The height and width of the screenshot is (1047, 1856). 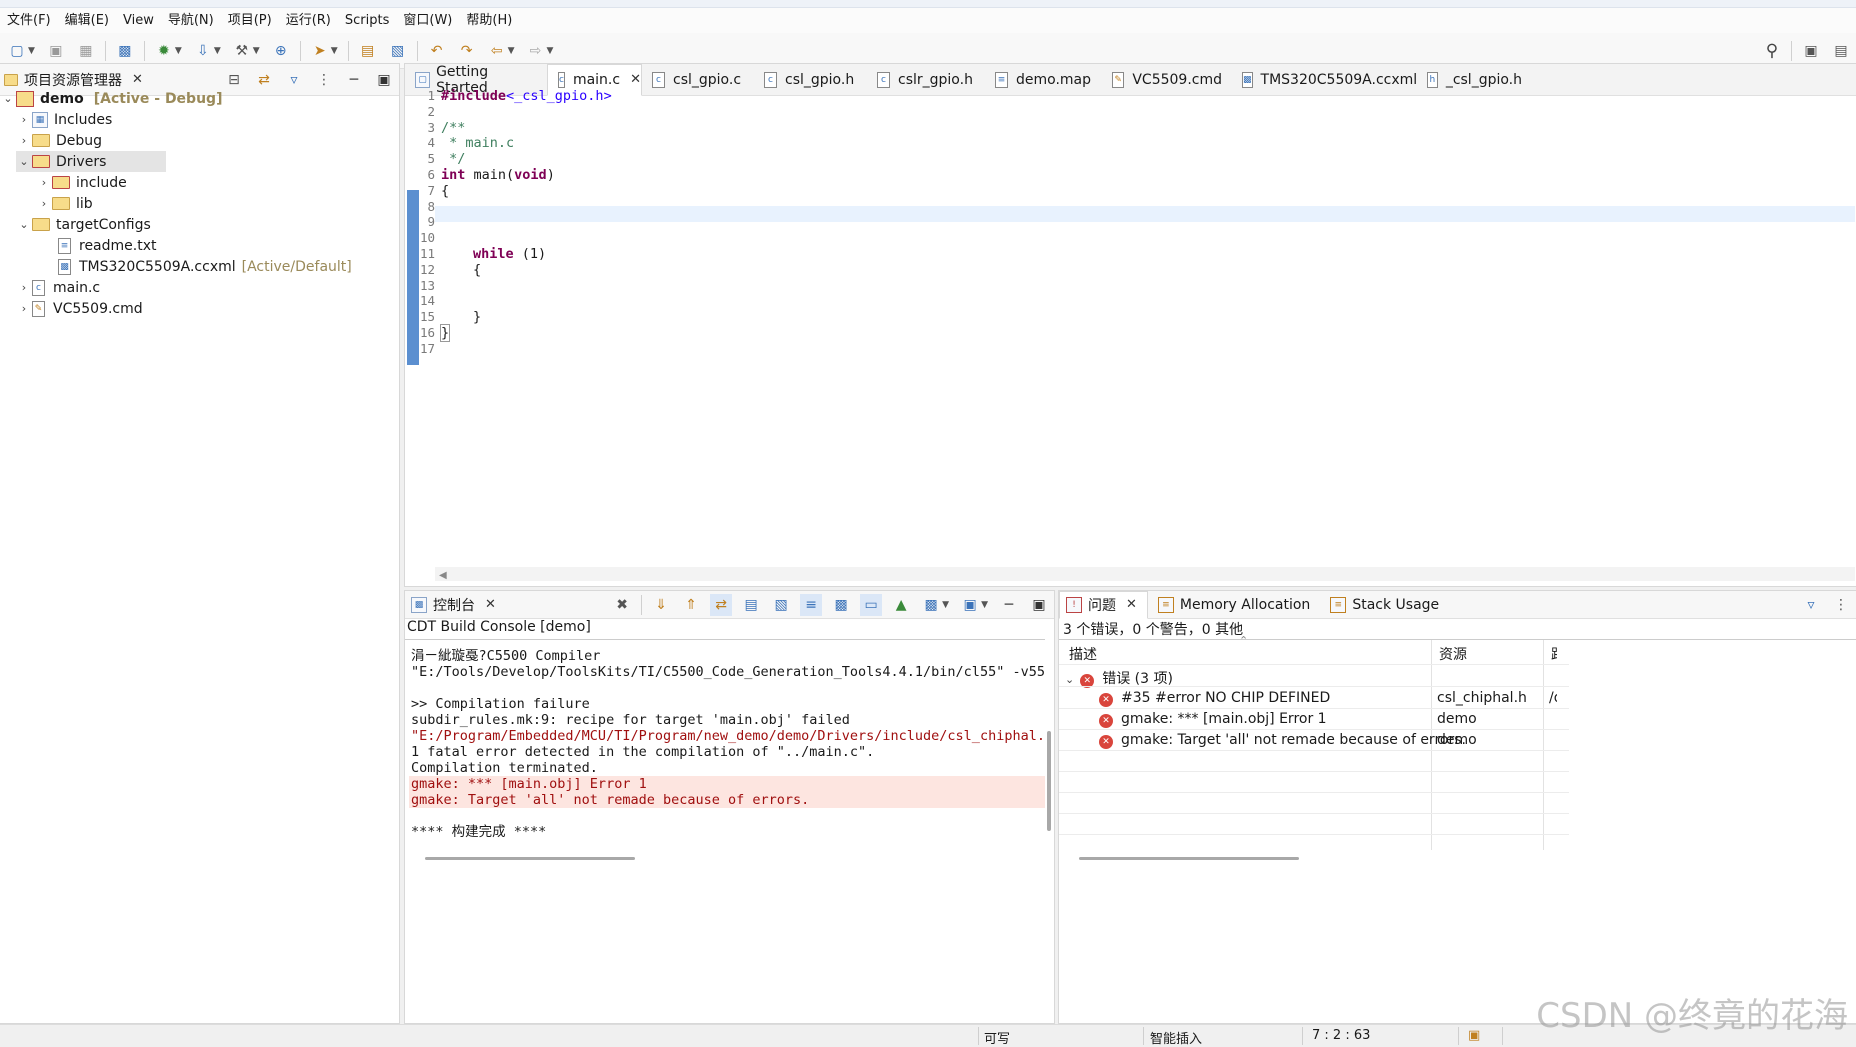 I want to click on terminal-icon: ▩, so click(x=125, y=51).